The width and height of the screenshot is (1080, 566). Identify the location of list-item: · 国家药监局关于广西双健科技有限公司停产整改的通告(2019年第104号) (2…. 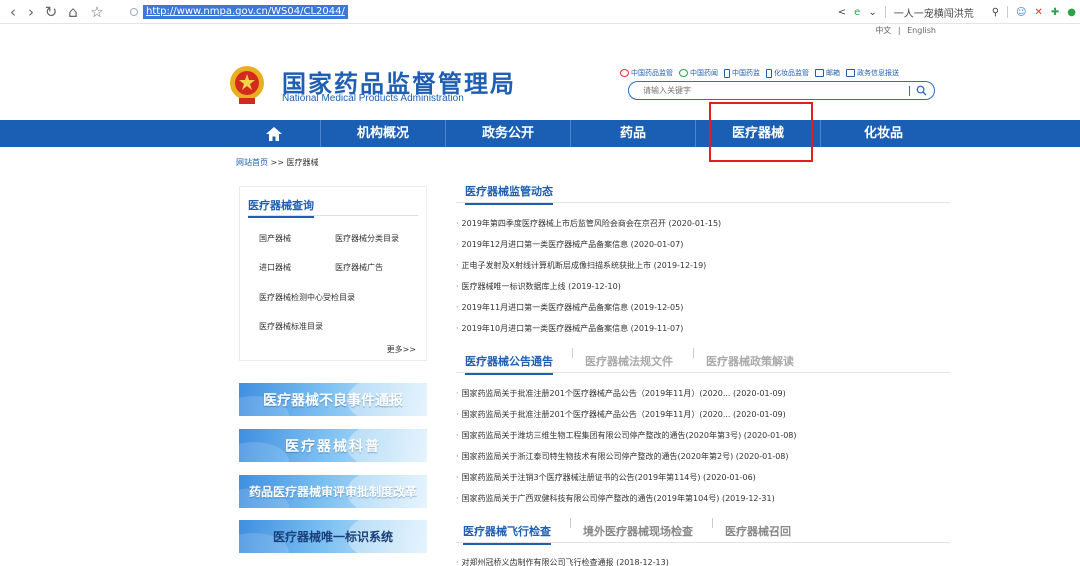
(615, 498).